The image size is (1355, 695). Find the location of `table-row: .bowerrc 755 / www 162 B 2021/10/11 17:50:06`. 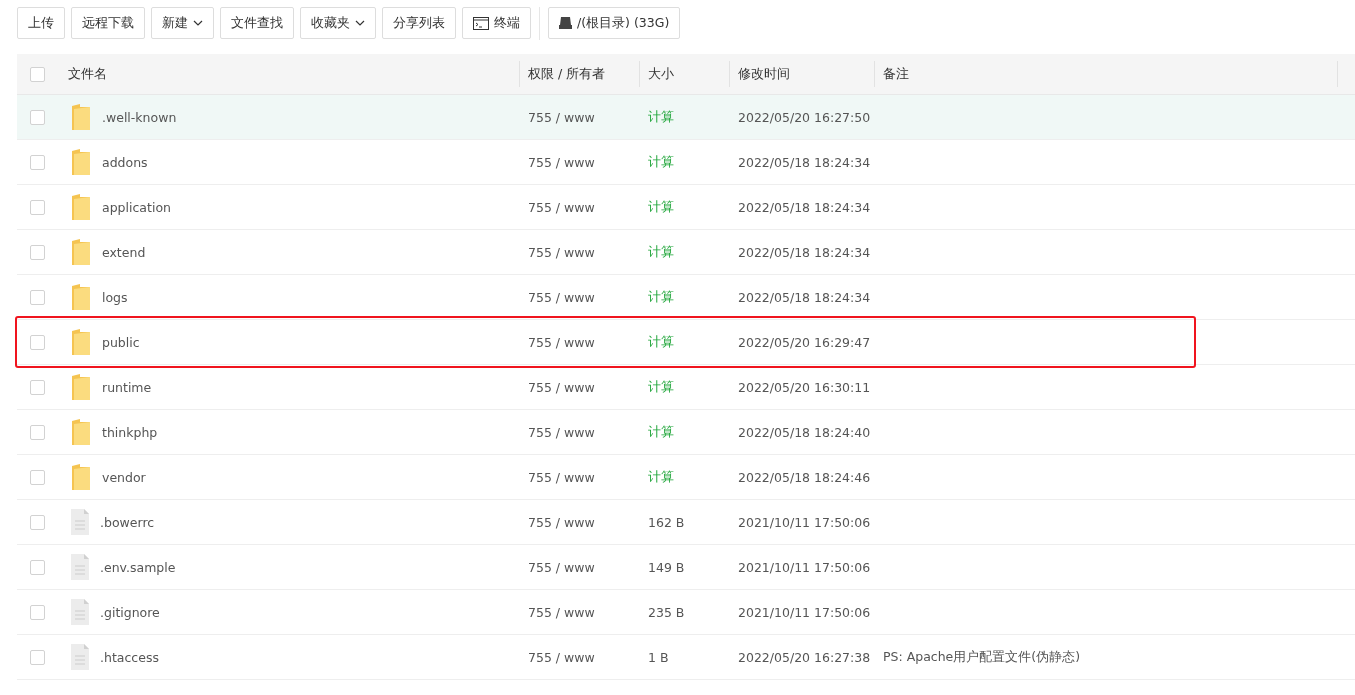

table-row: .bowerrc 755 / www 162 B 2021/10/11 17:50:06 is located at coordinates (686, 522).